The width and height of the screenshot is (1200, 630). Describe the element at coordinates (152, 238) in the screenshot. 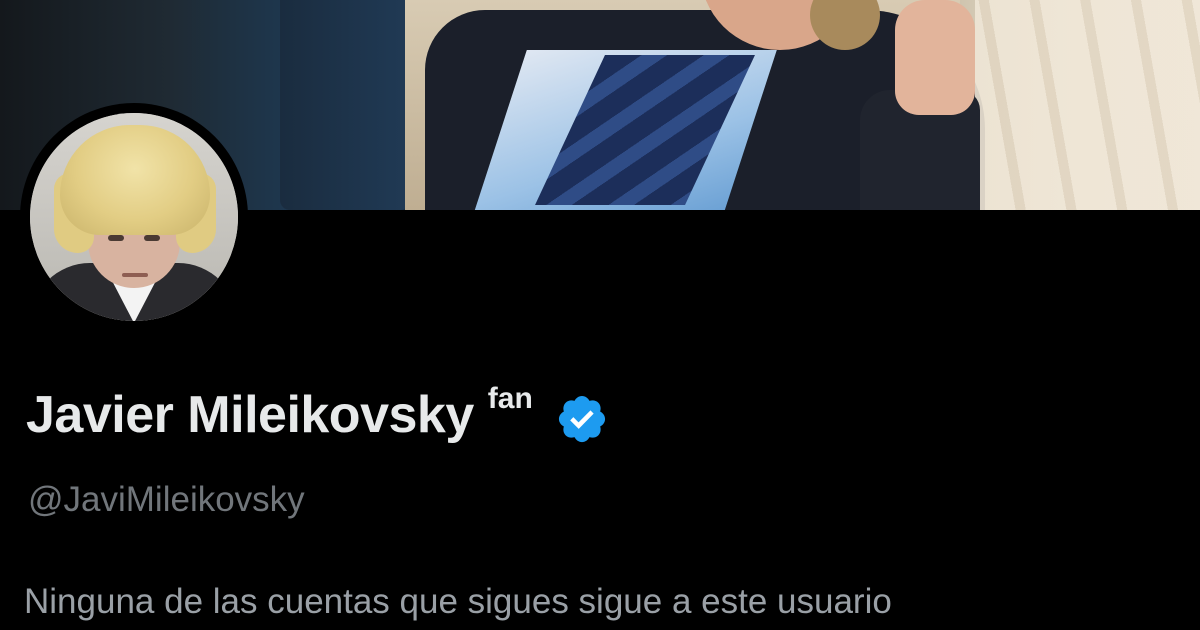

I see `avatar-eye-right` at that location.